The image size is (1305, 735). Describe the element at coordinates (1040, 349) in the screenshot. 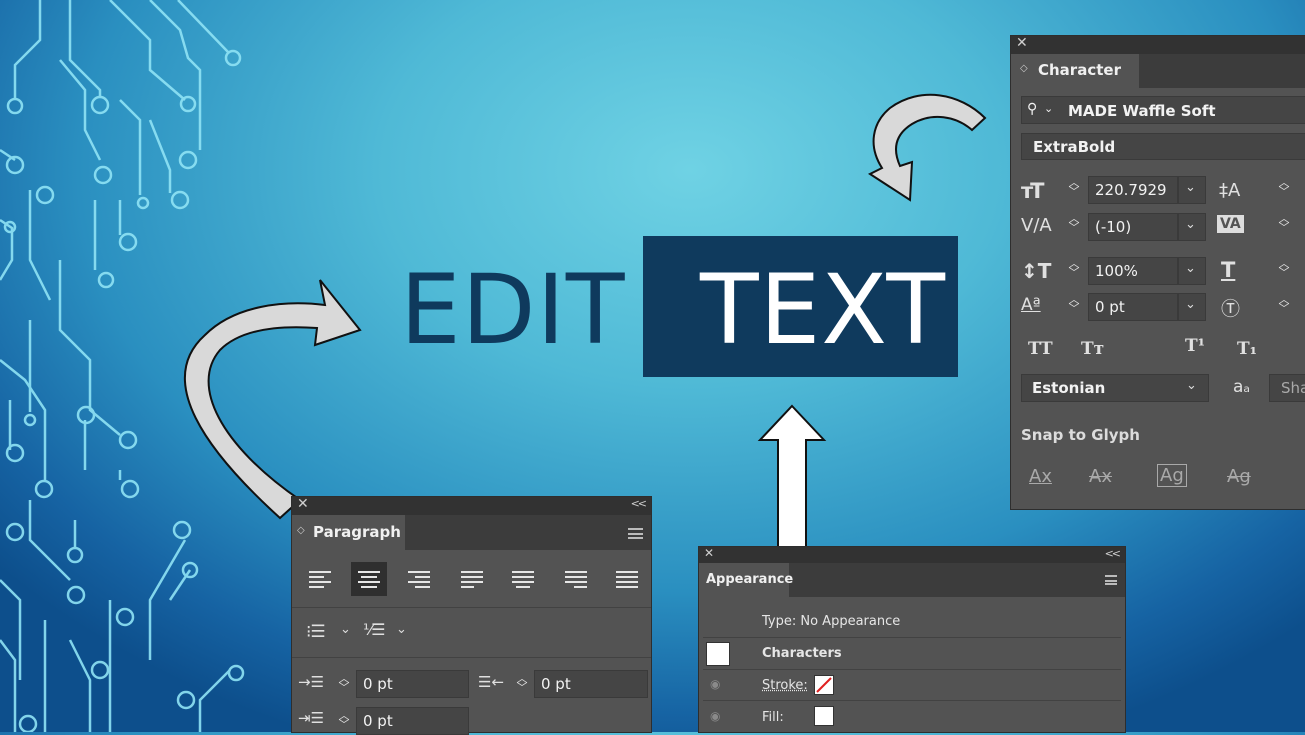

I see `all-caps-icon: TT` at that location.